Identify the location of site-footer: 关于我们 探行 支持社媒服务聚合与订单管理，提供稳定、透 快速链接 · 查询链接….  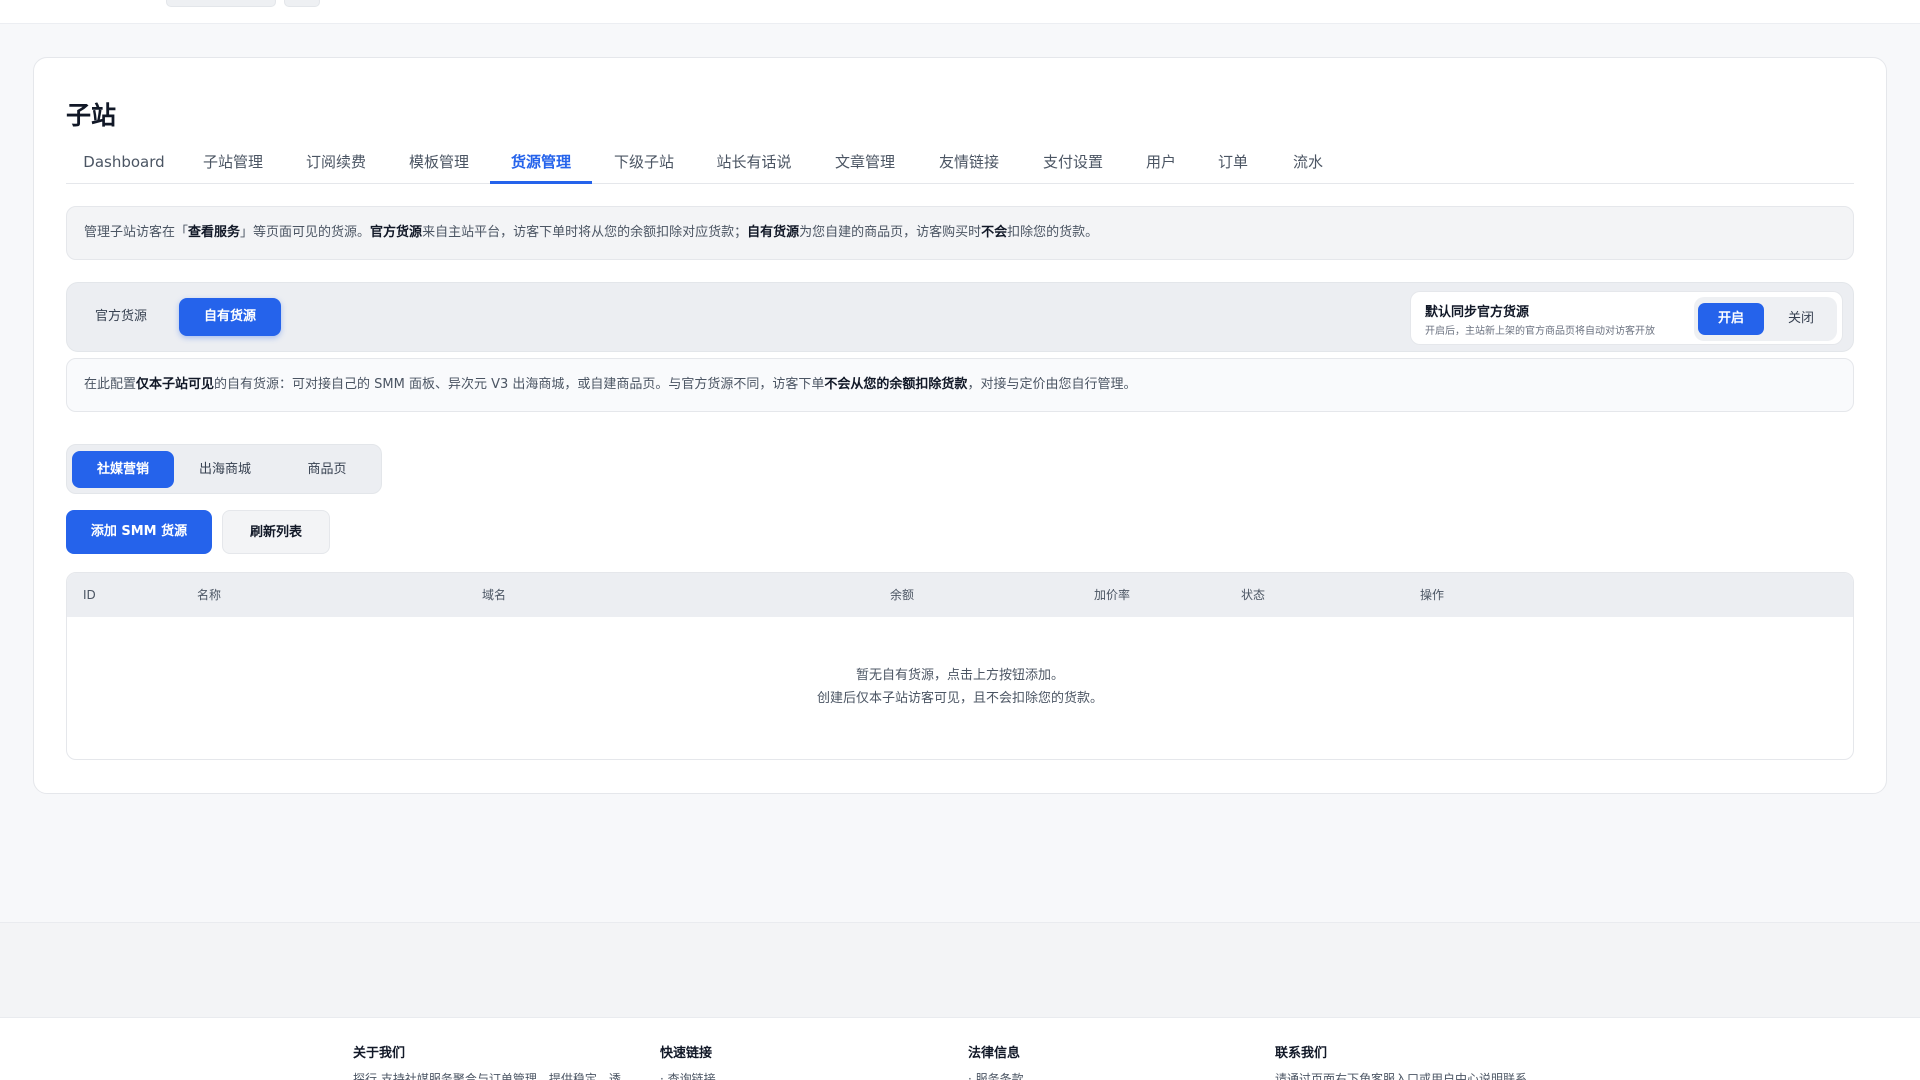
(960, 1049).